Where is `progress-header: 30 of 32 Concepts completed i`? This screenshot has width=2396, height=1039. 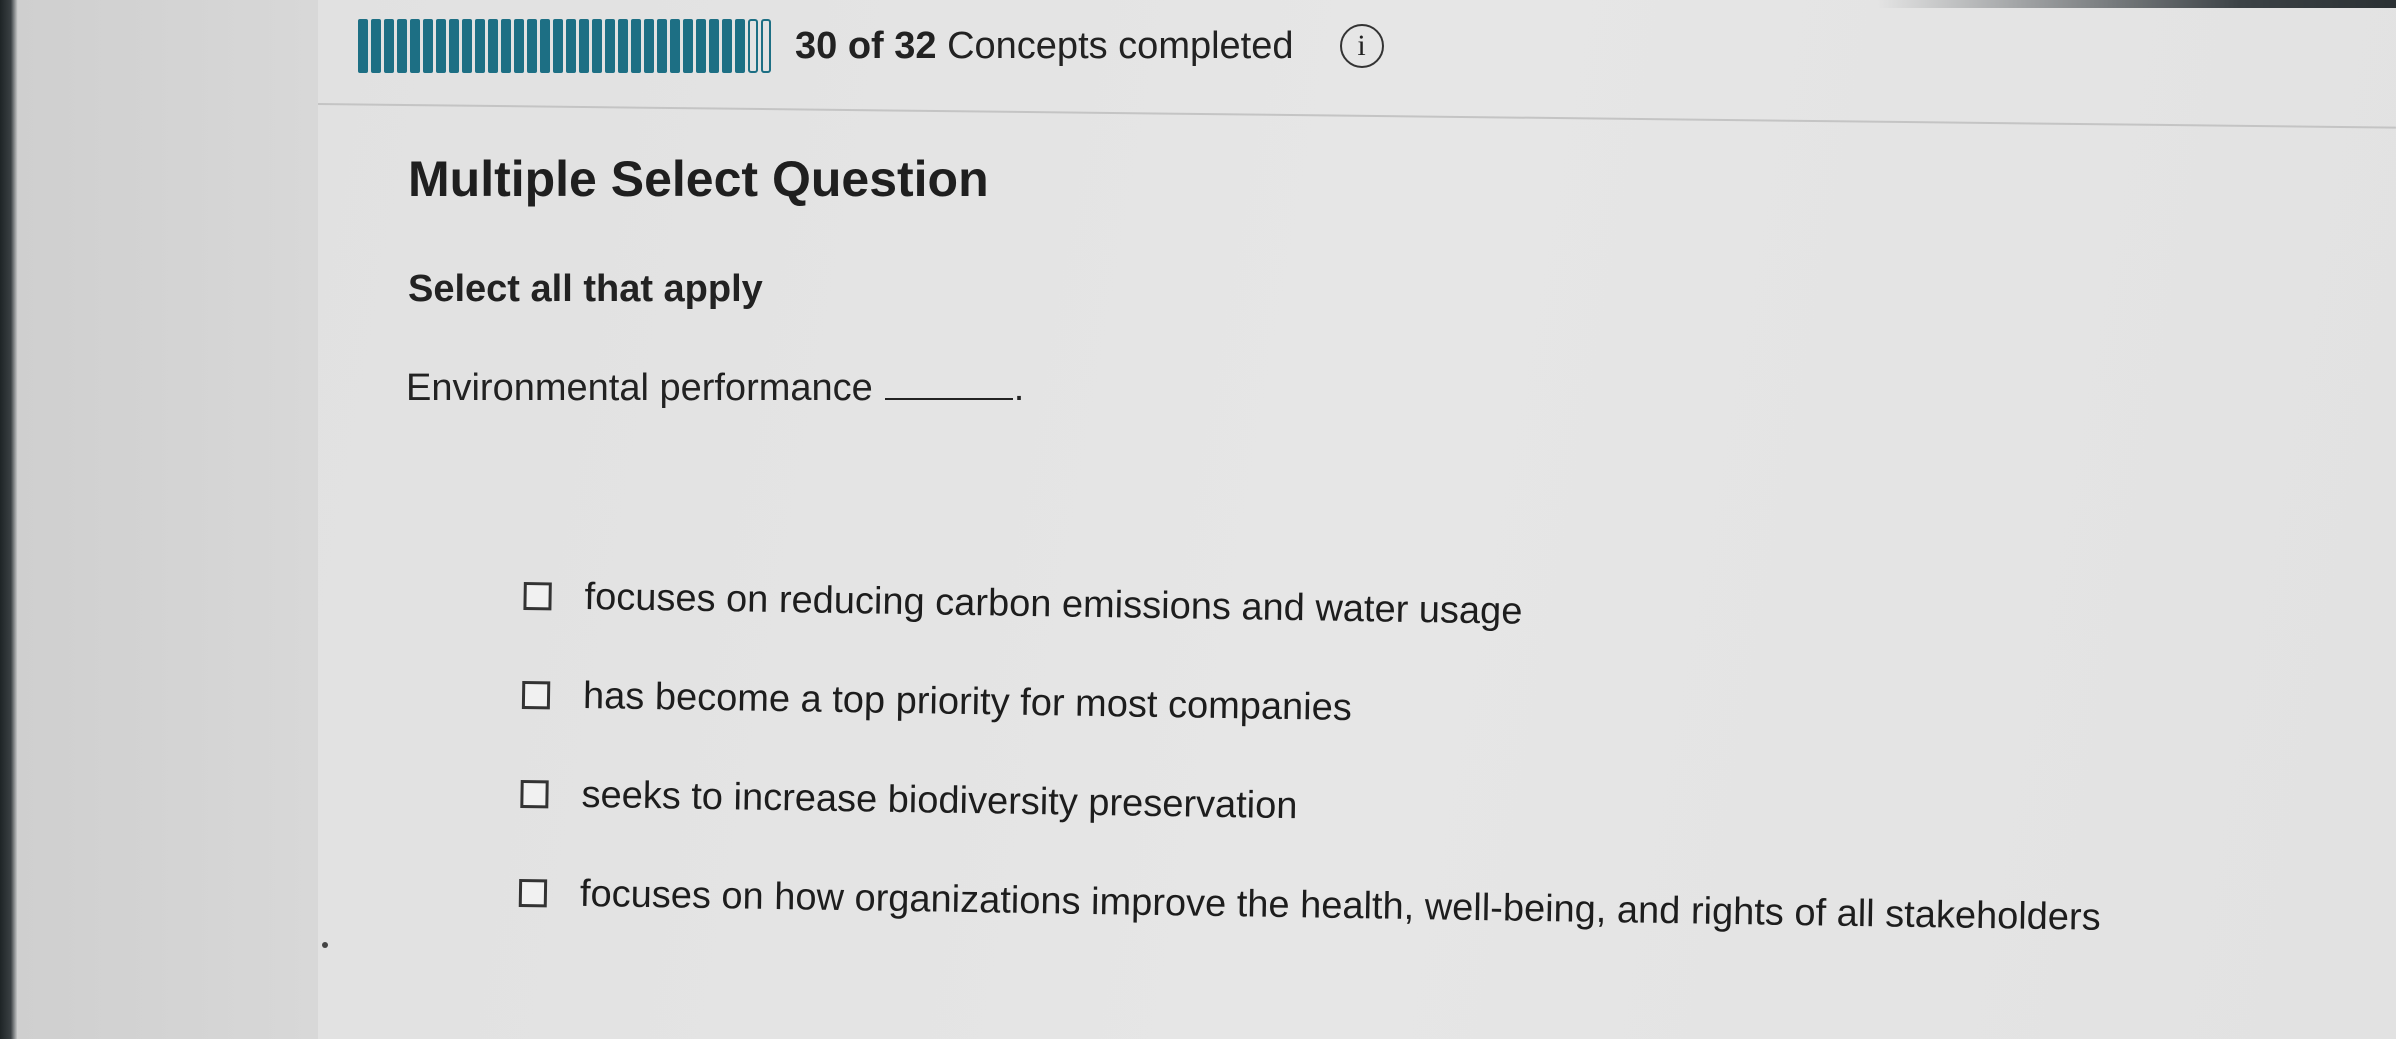
progress-header: 30 of 32 Concepts completed i is located at coordinates (871, 46).